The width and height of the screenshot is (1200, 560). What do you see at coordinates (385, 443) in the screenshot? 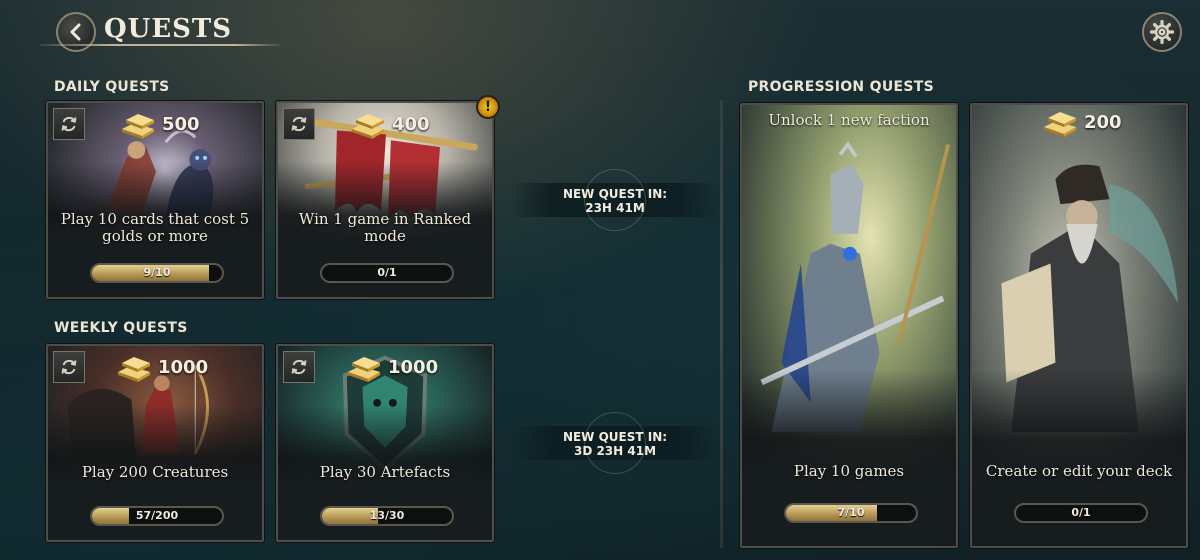
I see `weekly-quest-card-2: 1000 Play 30 Artefacts 13/30` at bounding box center [385, 443].